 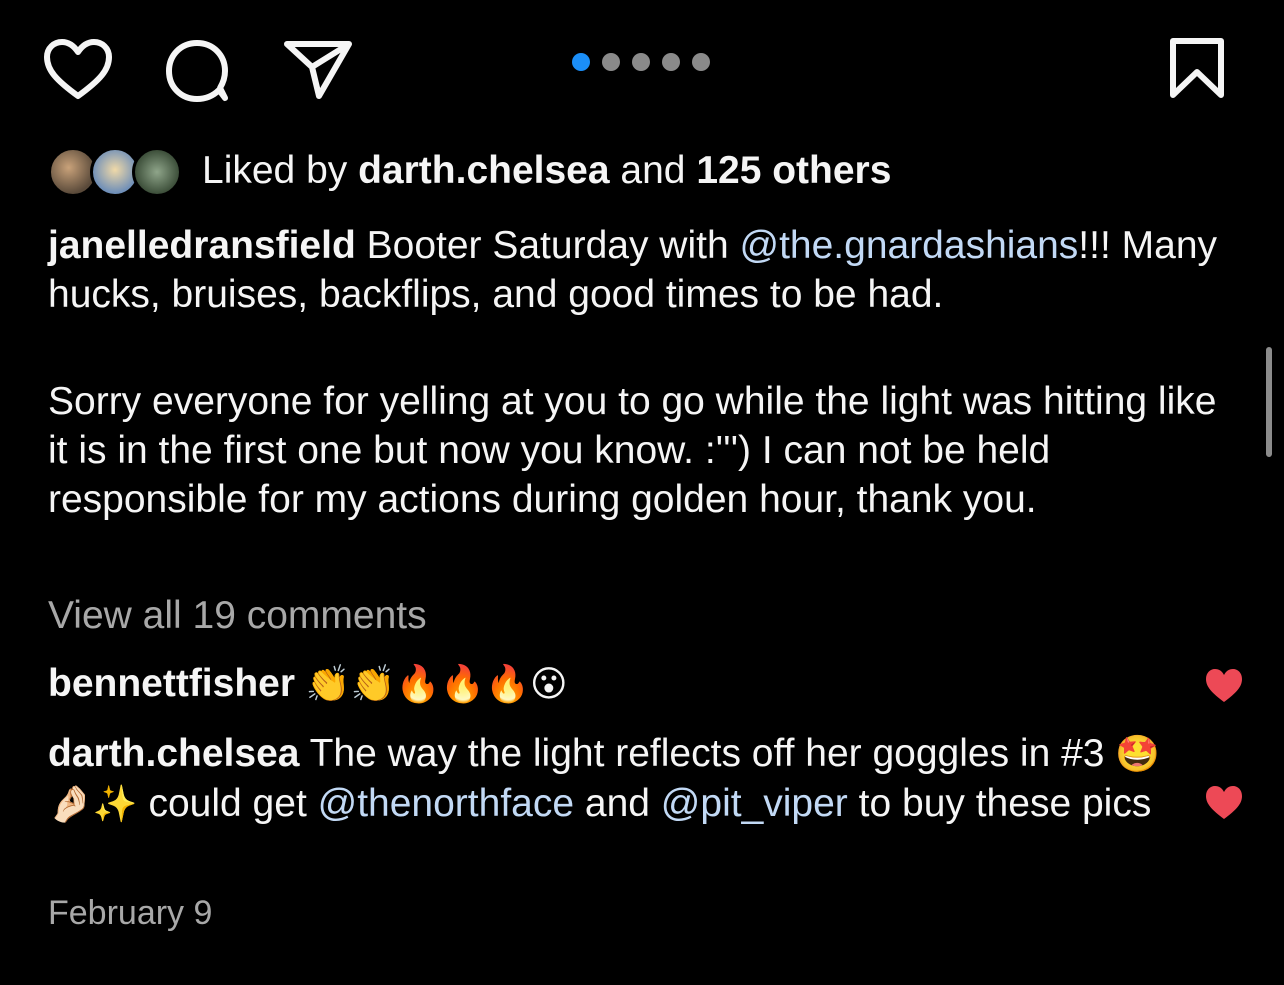 What do you see at coordinates (173, 753) in the screenshot?
I see `comment-username: darth.chelsea` at bounding box center [173, 753].